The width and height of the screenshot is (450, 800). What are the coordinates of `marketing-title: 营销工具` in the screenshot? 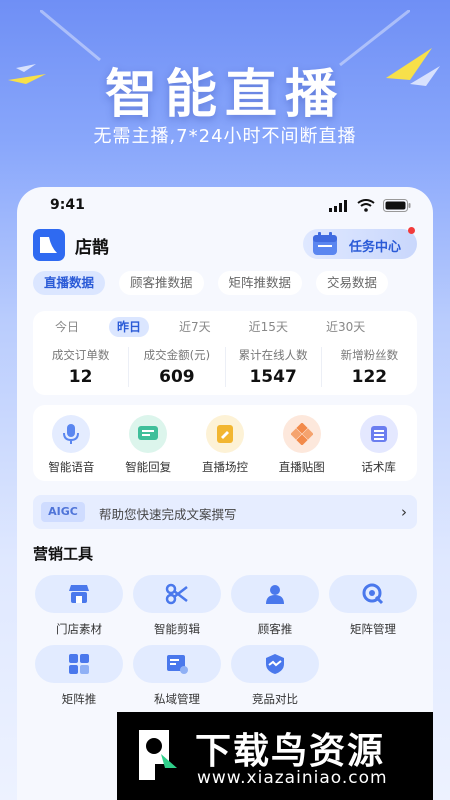 It's located at (63, 554).